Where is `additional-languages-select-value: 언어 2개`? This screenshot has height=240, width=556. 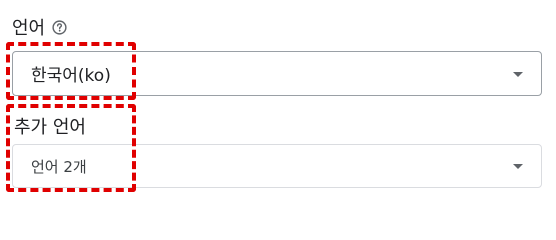
additional-languages-select-value: 언어 2개 is located at coordinates (59, 166).